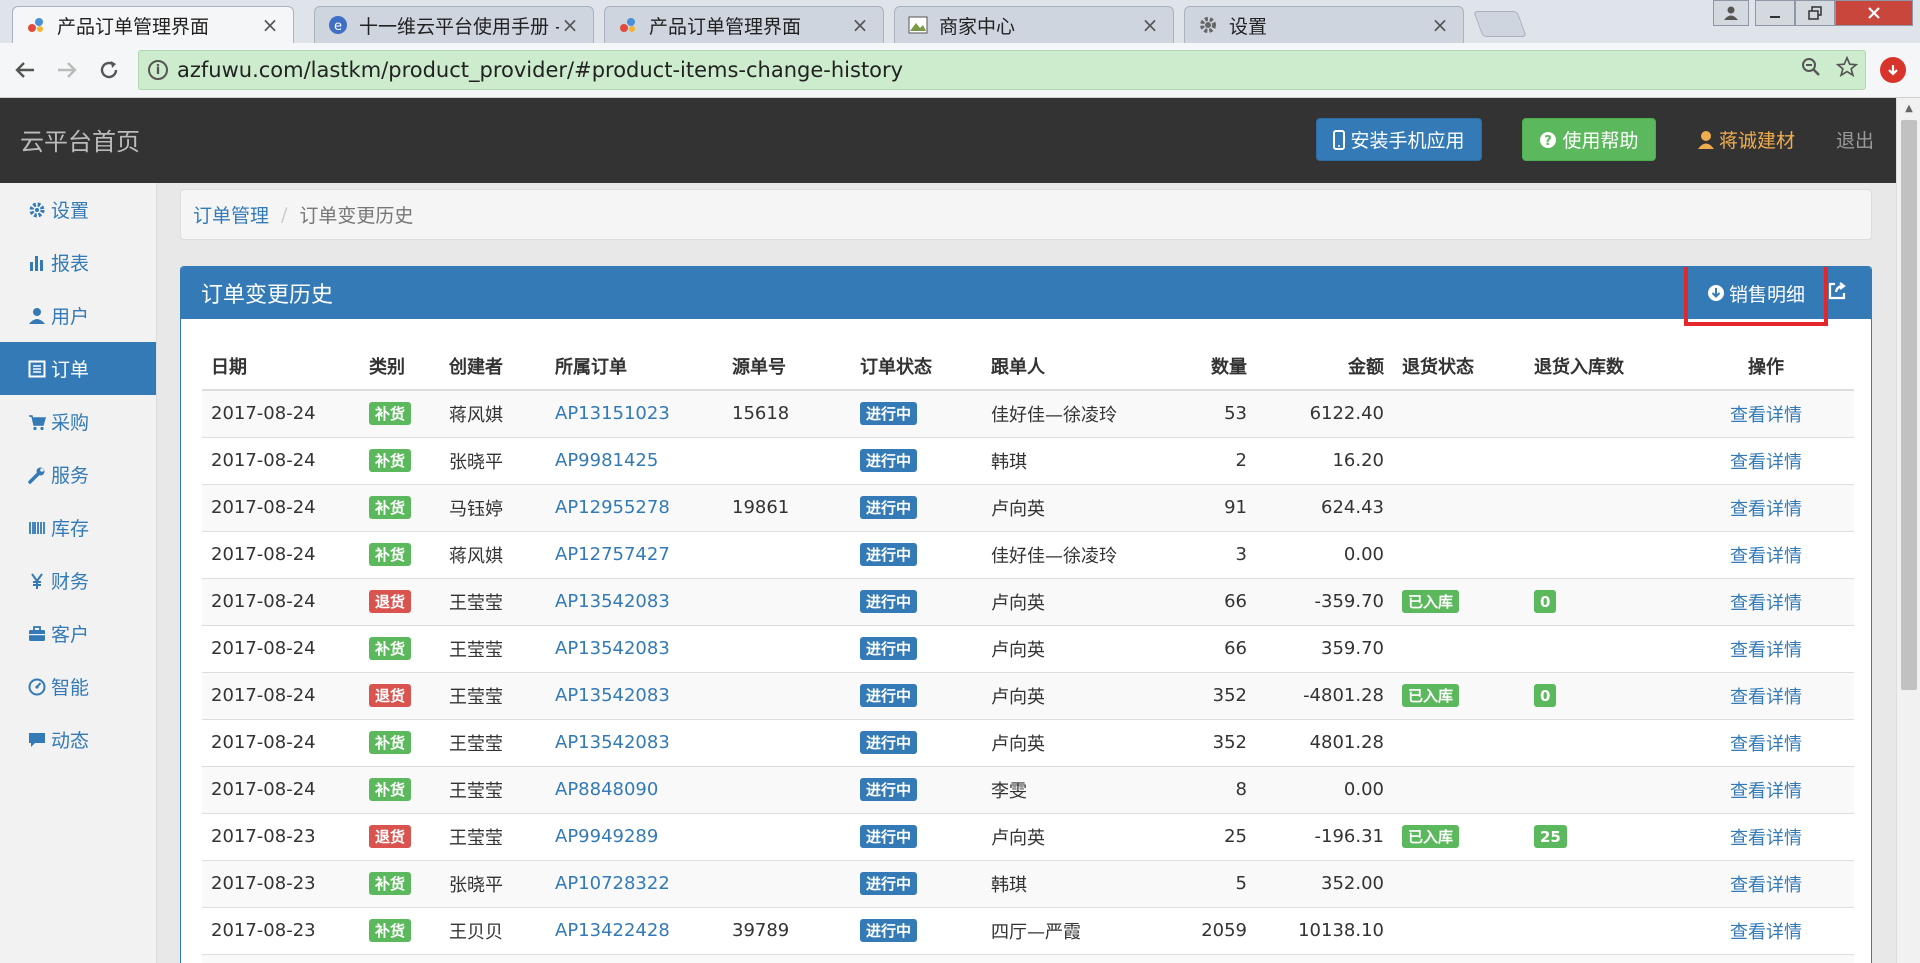  Describe the element at coordinates (1324, 958) in the screenshot. I see `cell-amount` at that location.